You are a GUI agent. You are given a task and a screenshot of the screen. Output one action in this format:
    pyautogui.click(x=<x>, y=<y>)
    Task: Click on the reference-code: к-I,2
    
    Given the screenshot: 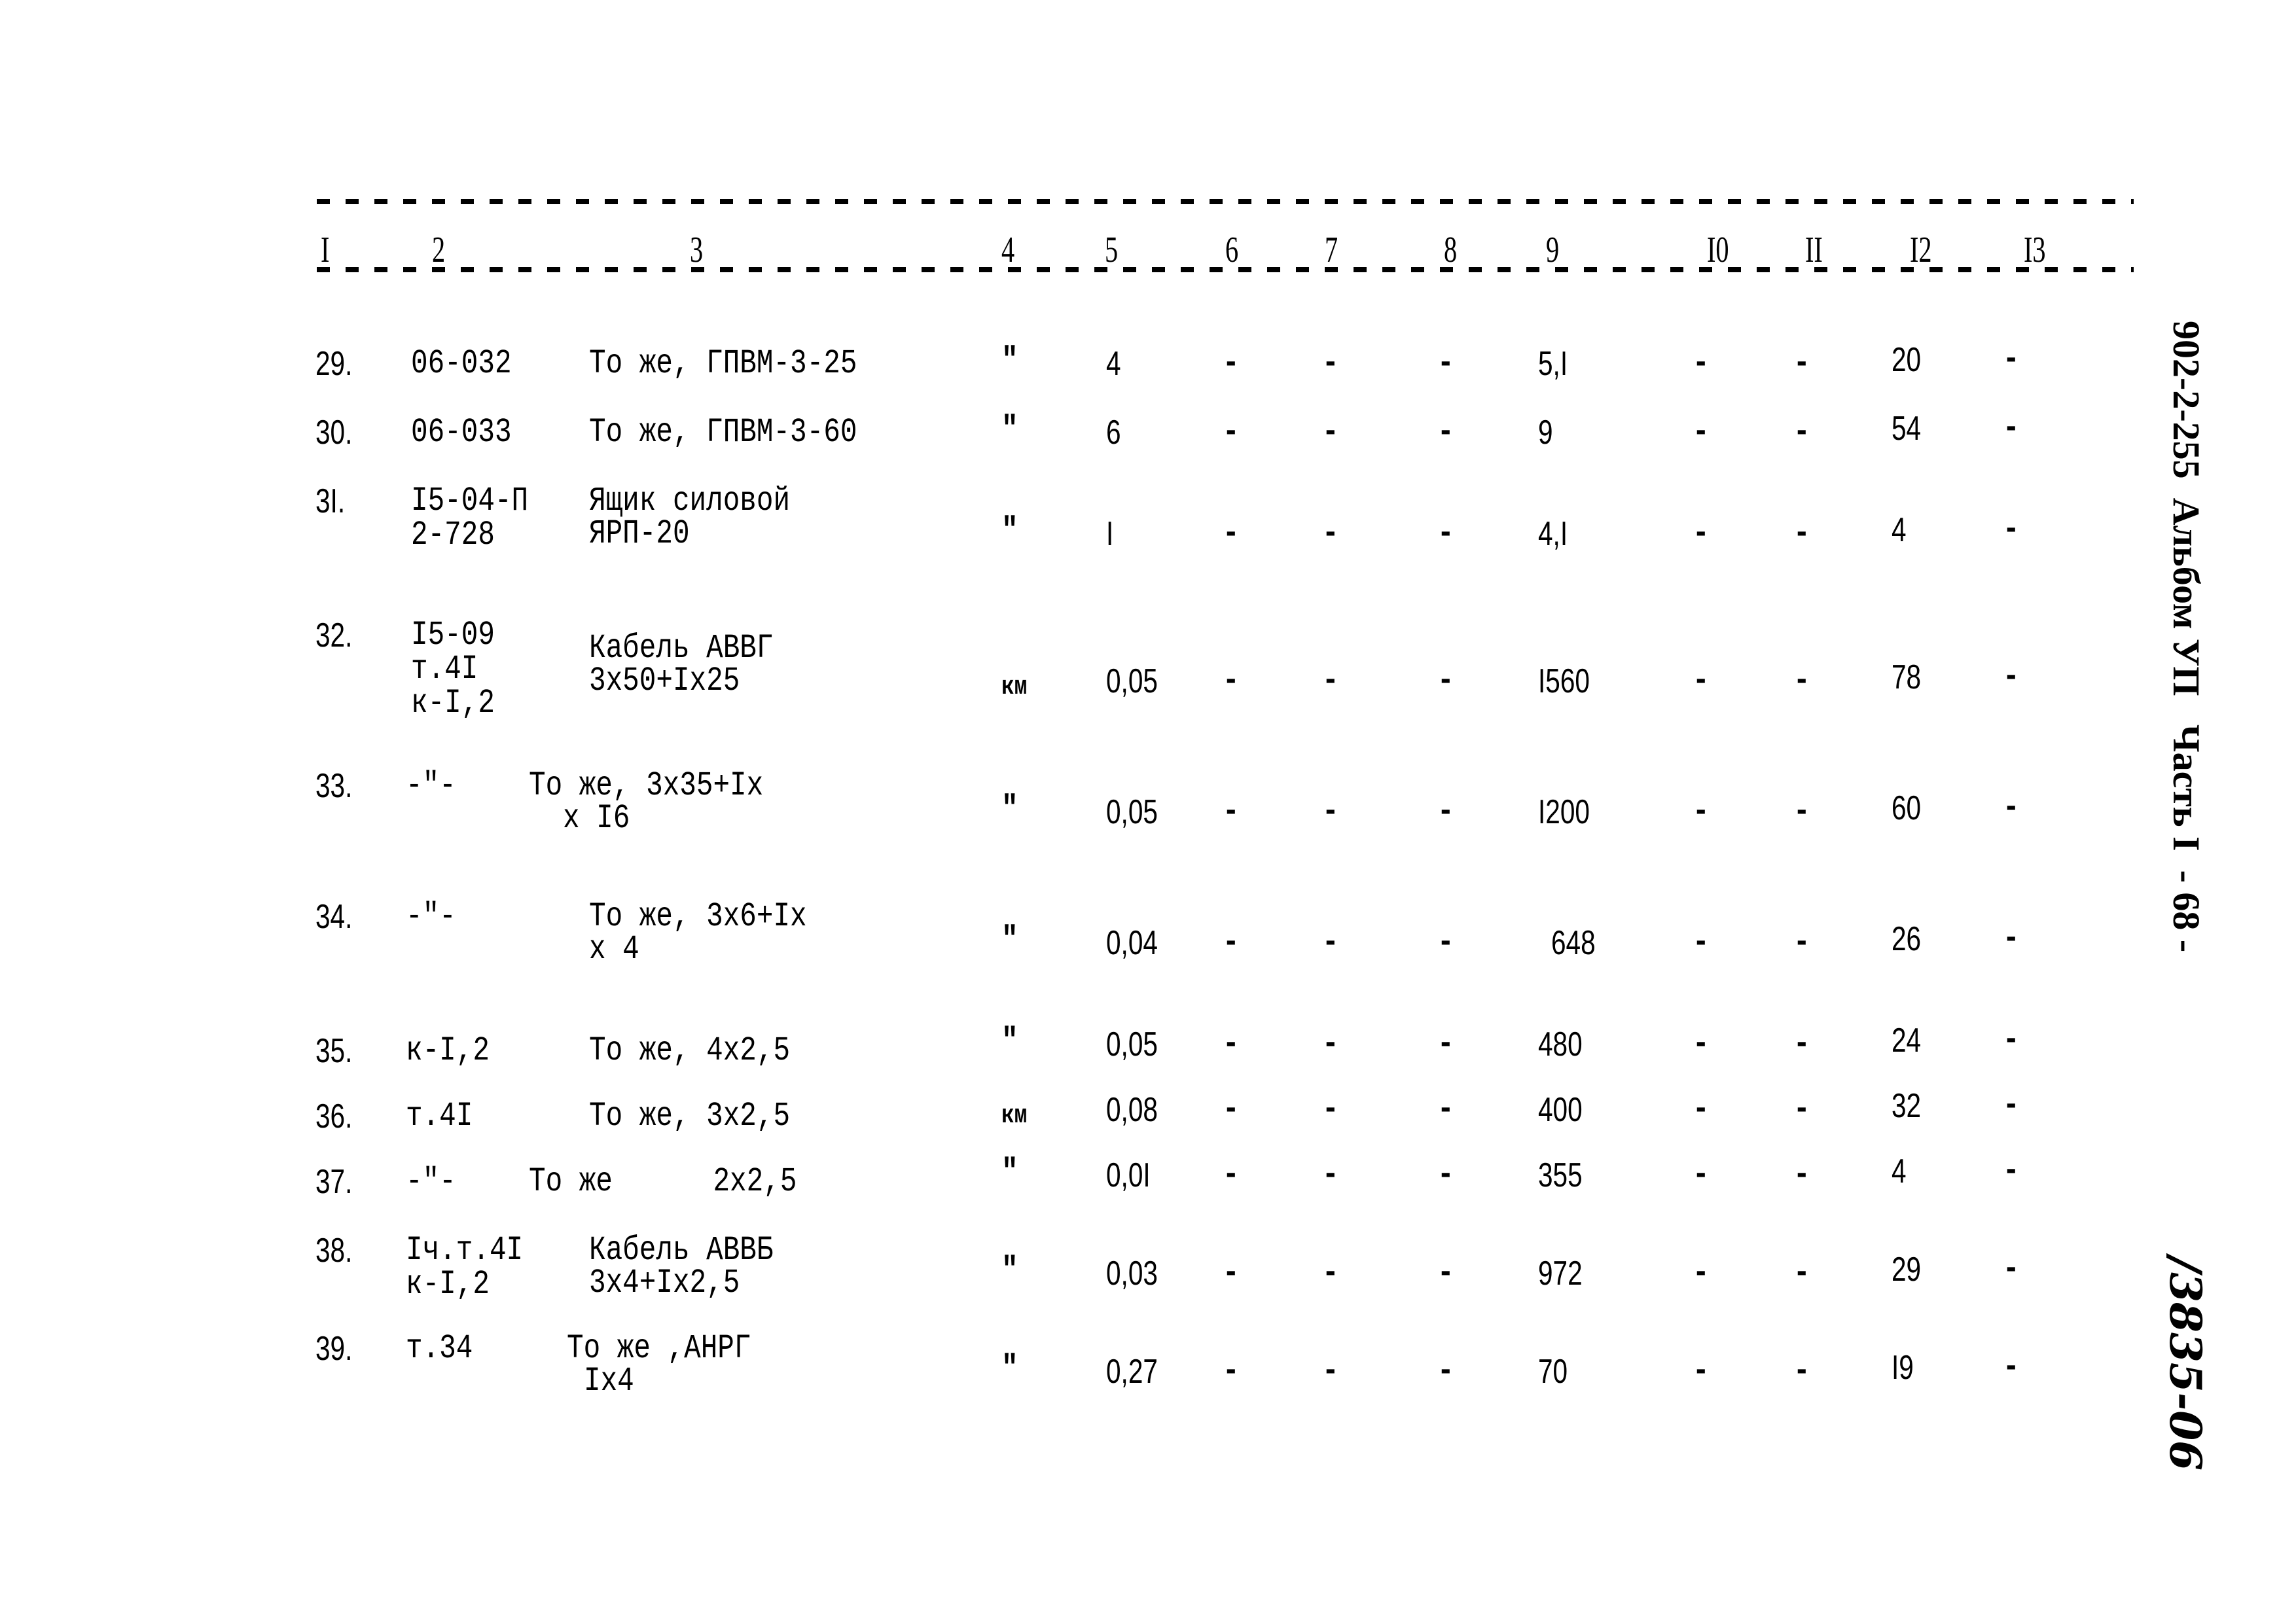 What is the action you would take?
    pyautogui.click(x=448, y=1284)
    